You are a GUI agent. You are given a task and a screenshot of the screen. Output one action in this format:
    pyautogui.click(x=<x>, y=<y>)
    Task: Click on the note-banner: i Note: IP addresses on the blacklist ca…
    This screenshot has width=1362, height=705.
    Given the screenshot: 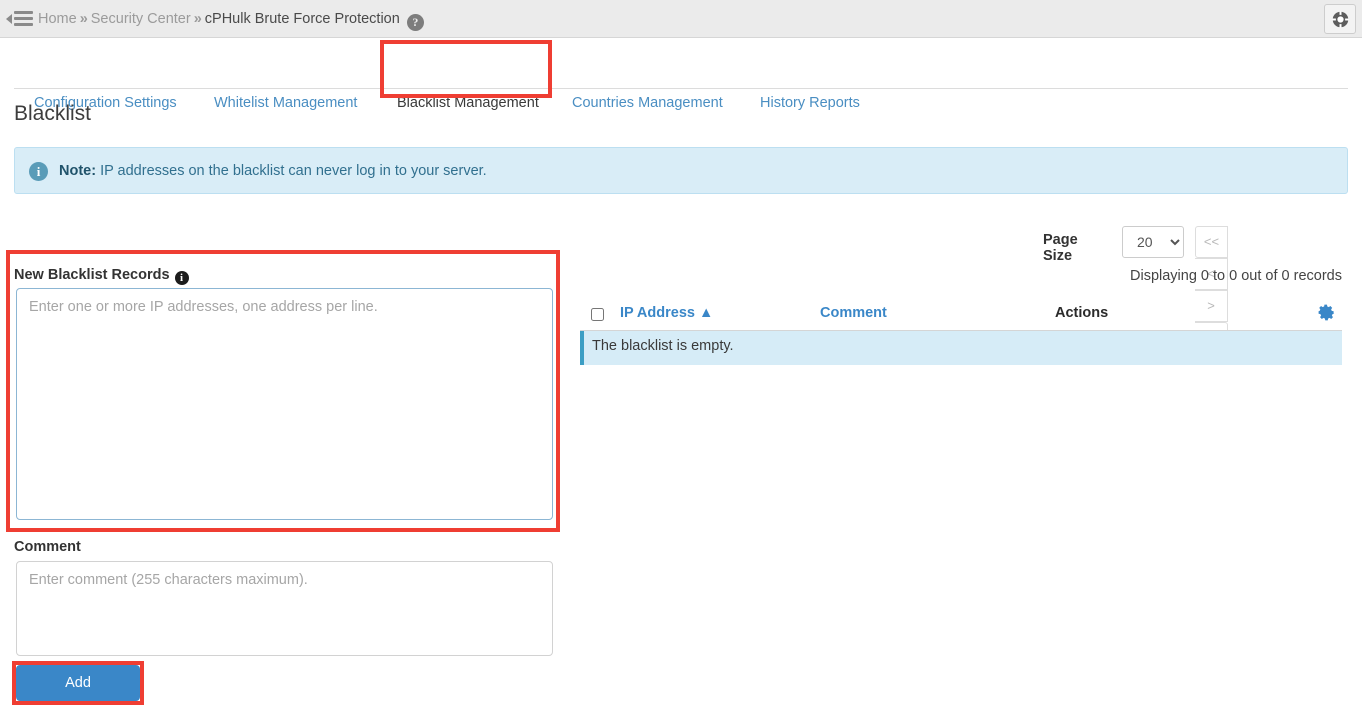 What is the action you would take?
    pyautogui.click(x=681, y=170)
    